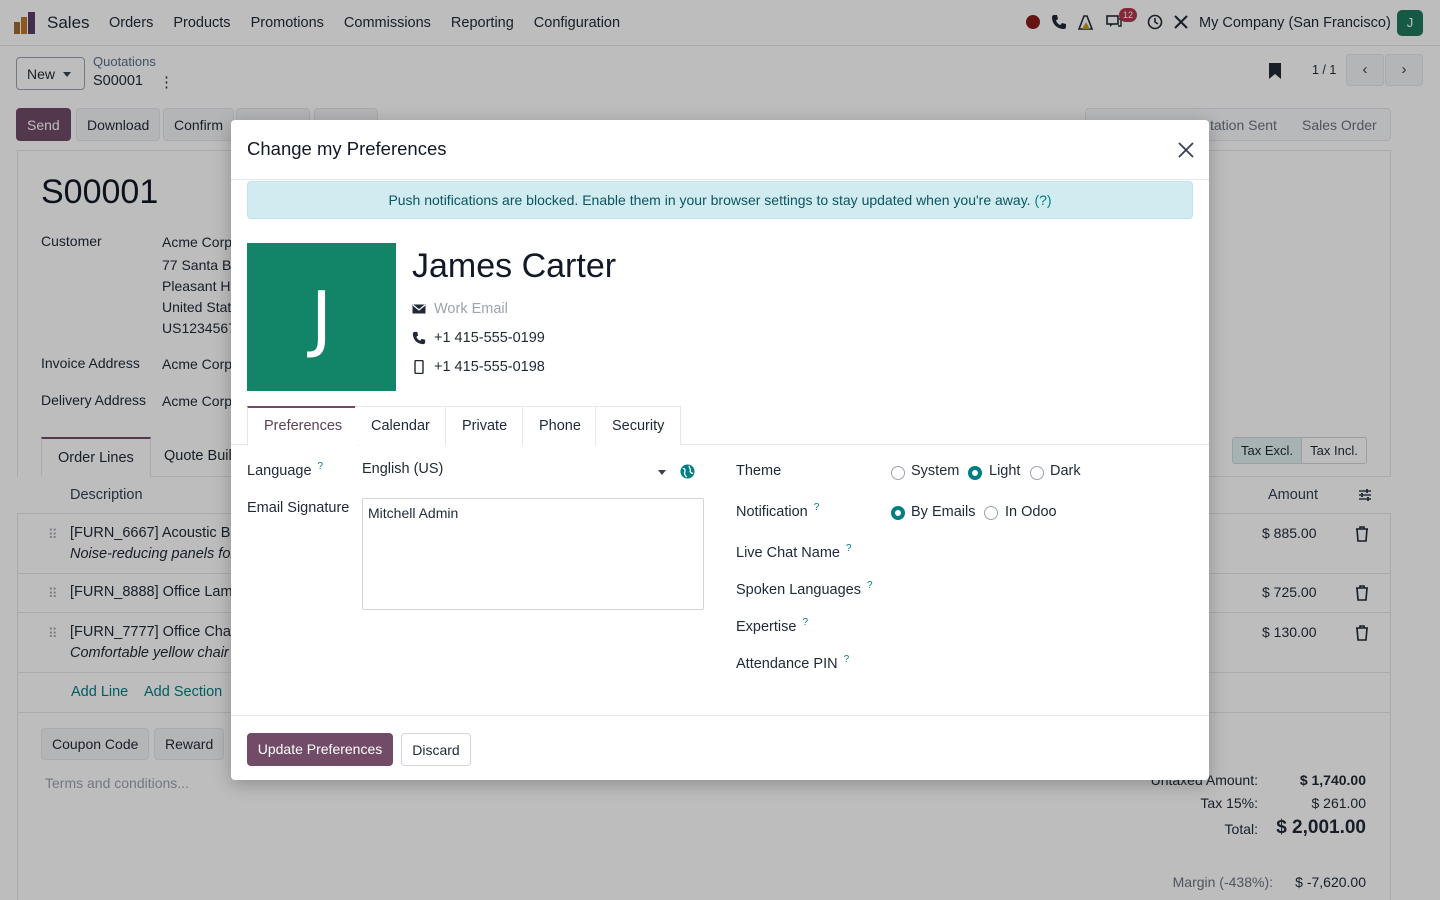 The image size is (1440, 900). What do you see at coordinates (514, 266) in the screenshot?
I see `user-name: James Carter` at bounding box center [514, 266].